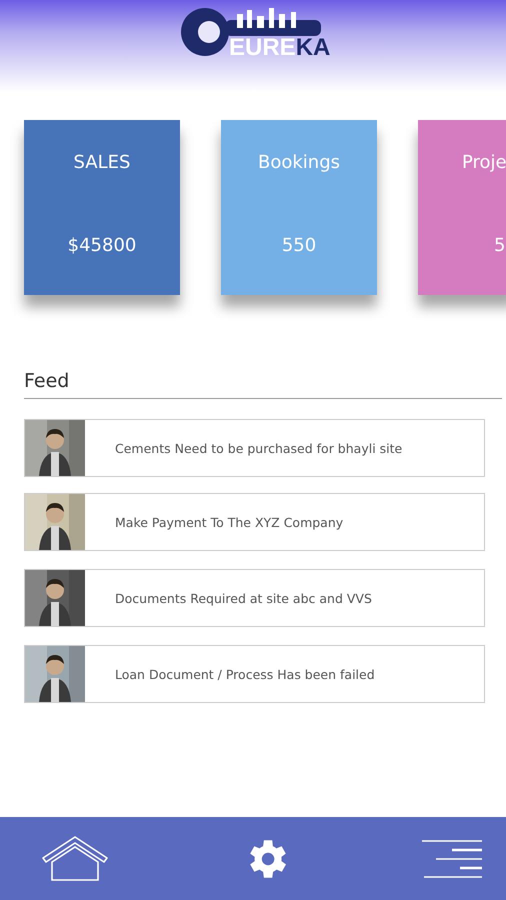 This screenshot has width=506, height=900. I want to click on feed-item: Cements Need to be purchased for bhayli site, so click(254, 448).